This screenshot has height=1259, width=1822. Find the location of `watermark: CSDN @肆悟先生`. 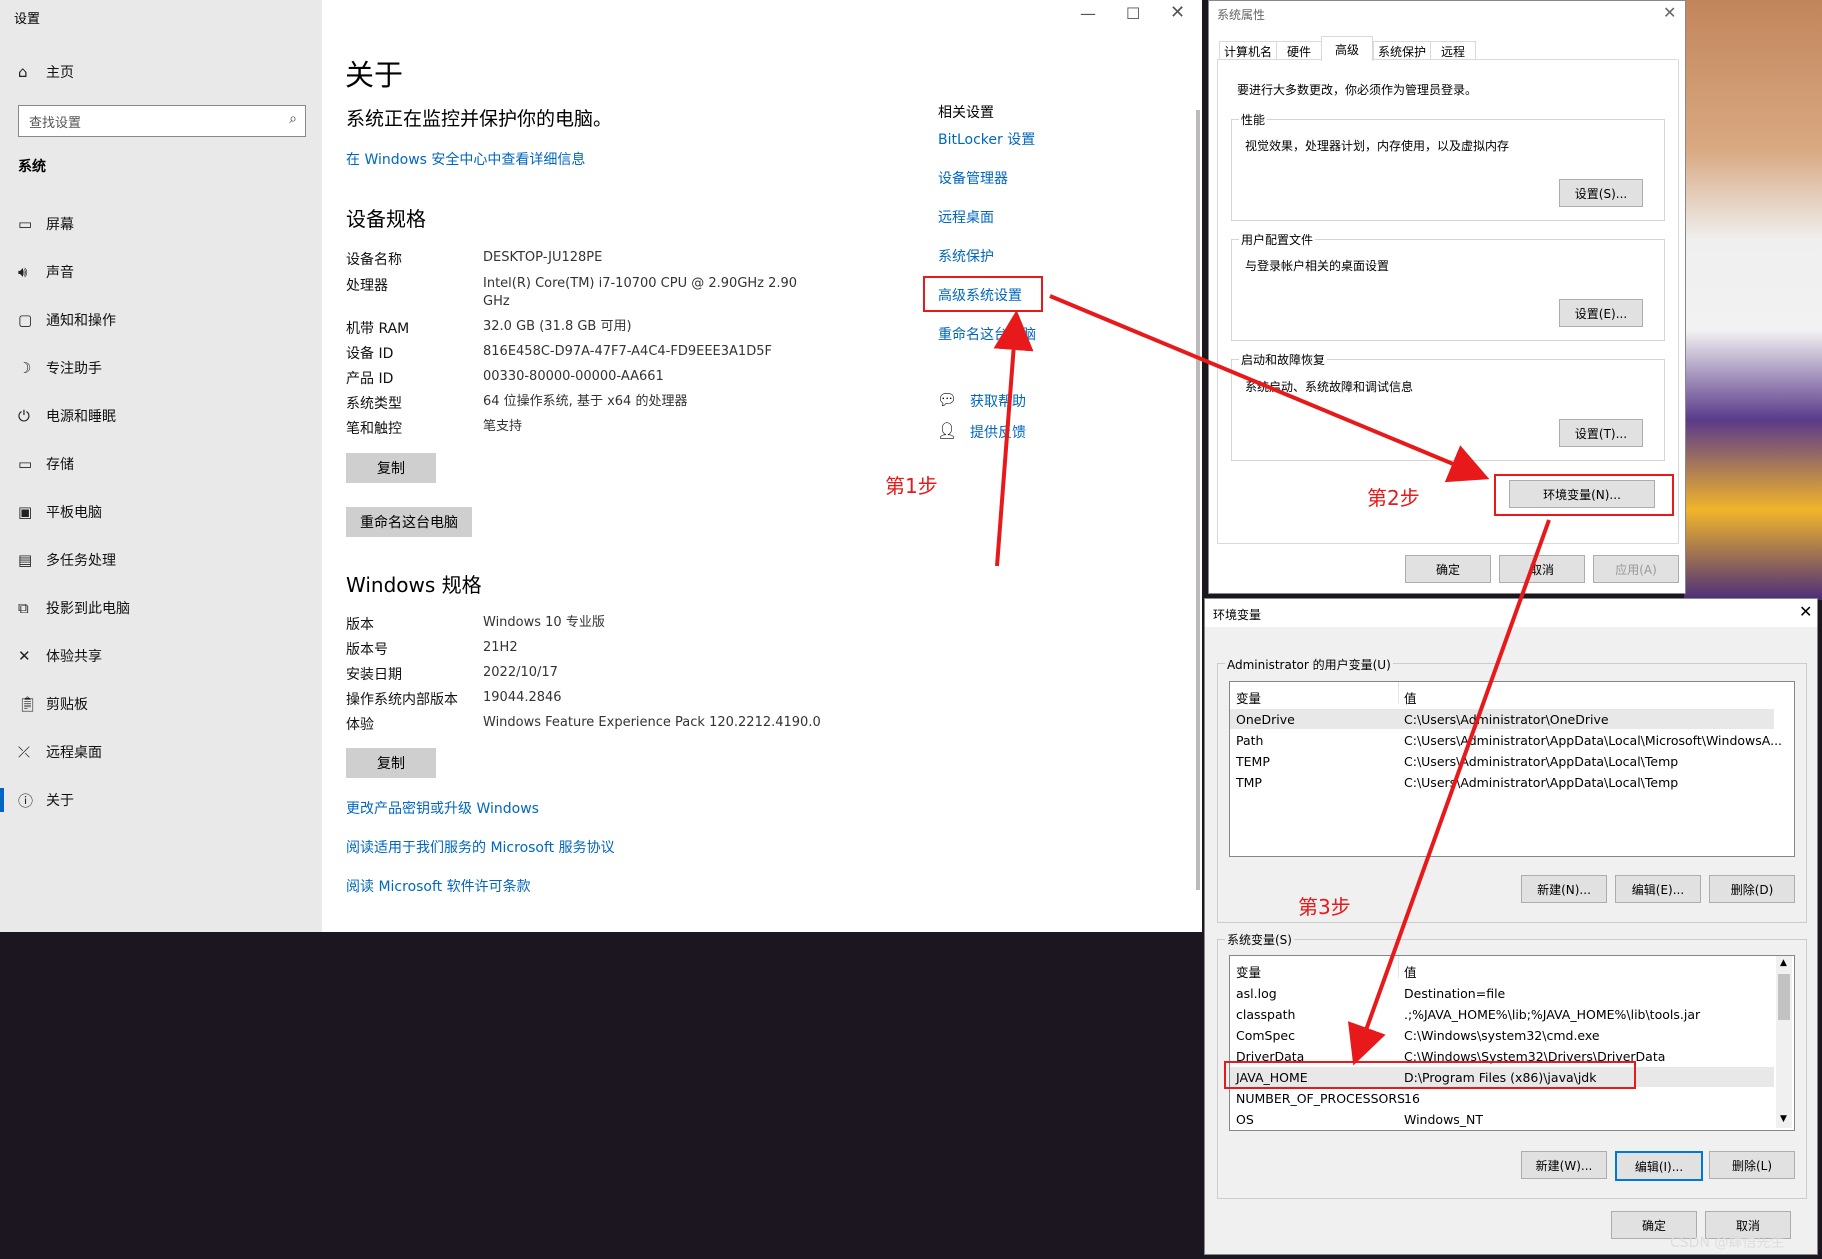

watermark: CSDN @肆悟先生 is located at coordinates (1727, 1243).